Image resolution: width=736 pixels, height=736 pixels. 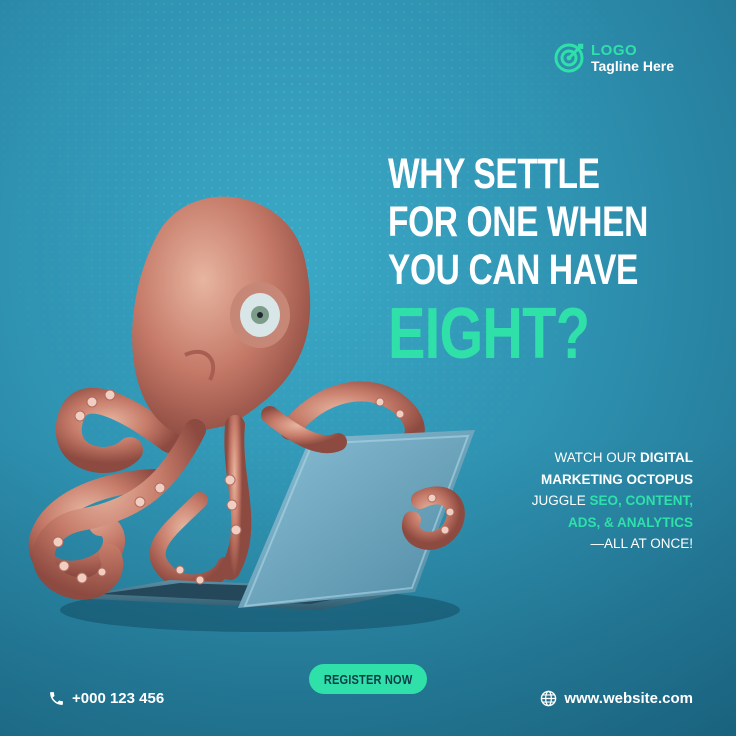 I want to click on globe-icon, so click(x=549, y=698).